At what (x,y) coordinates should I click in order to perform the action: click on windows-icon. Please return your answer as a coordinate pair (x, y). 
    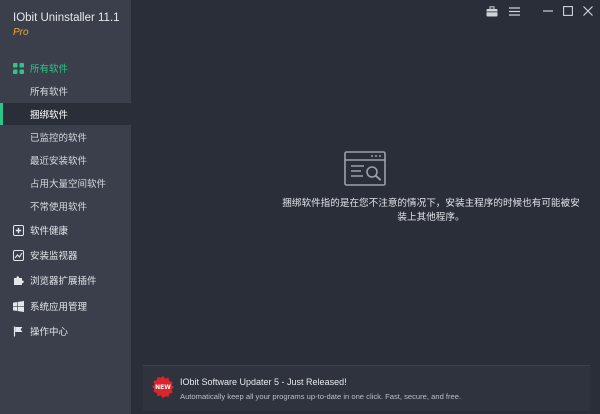
    Looking at the image, I should click on (18, 306).